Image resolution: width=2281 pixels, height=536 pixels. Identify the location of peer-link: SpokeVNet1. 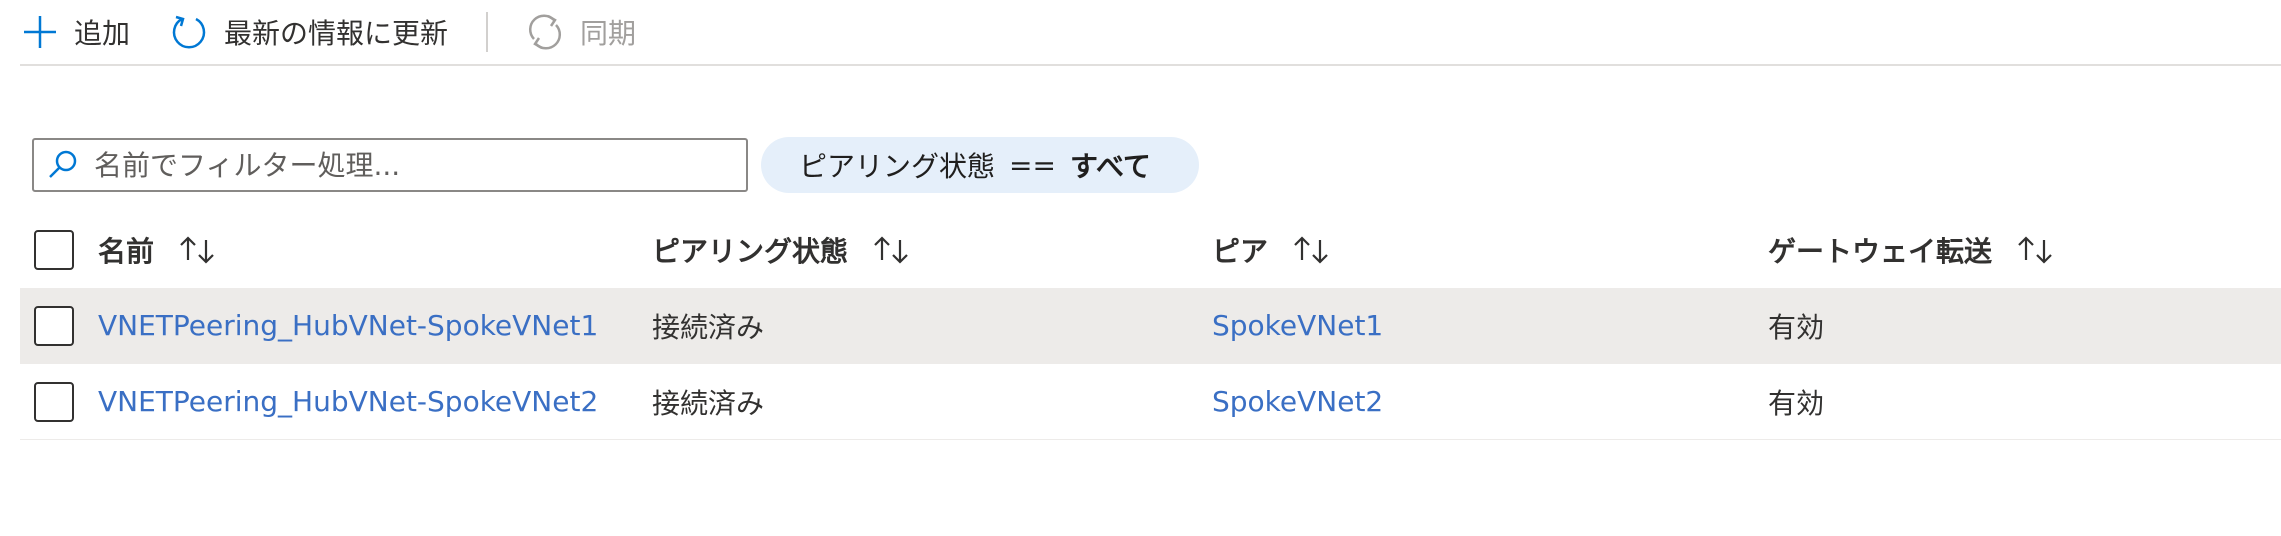
(1297, 325).